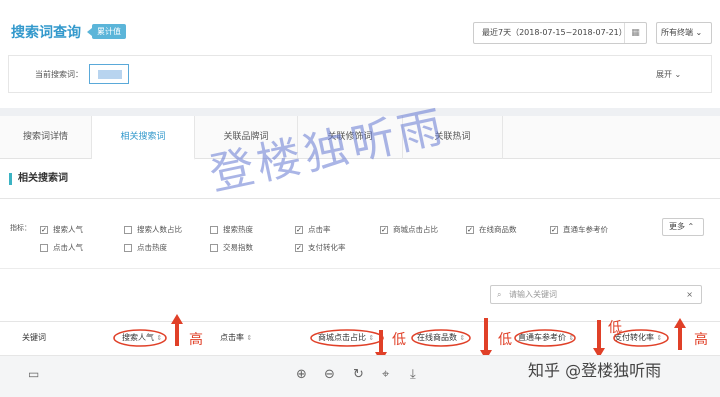 Image resolution: width=720 pixels, height=397 pixels. What do you see at coordinates (595, 370) in the screenshot?
I see `credit-text: 知乎 @登楼独听雨` at bounding box center [595, 370].